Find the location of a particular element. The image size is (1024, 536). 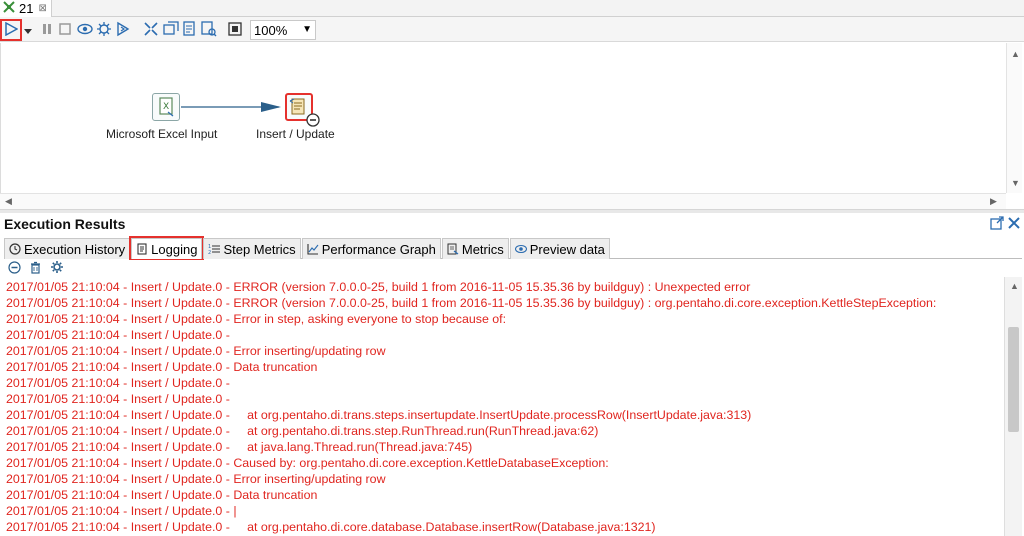

impact-icon is located at coordinates (171, 30).